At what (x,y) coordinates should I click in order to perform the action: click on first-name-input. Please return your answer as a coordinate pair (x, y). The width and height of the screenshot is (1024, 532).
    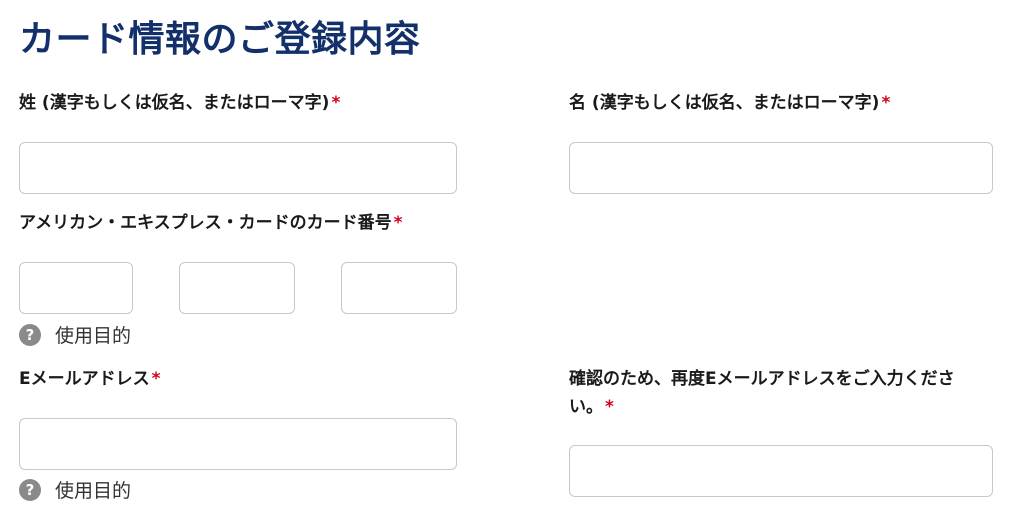
    Looking at the image, I should click on (781, 168).